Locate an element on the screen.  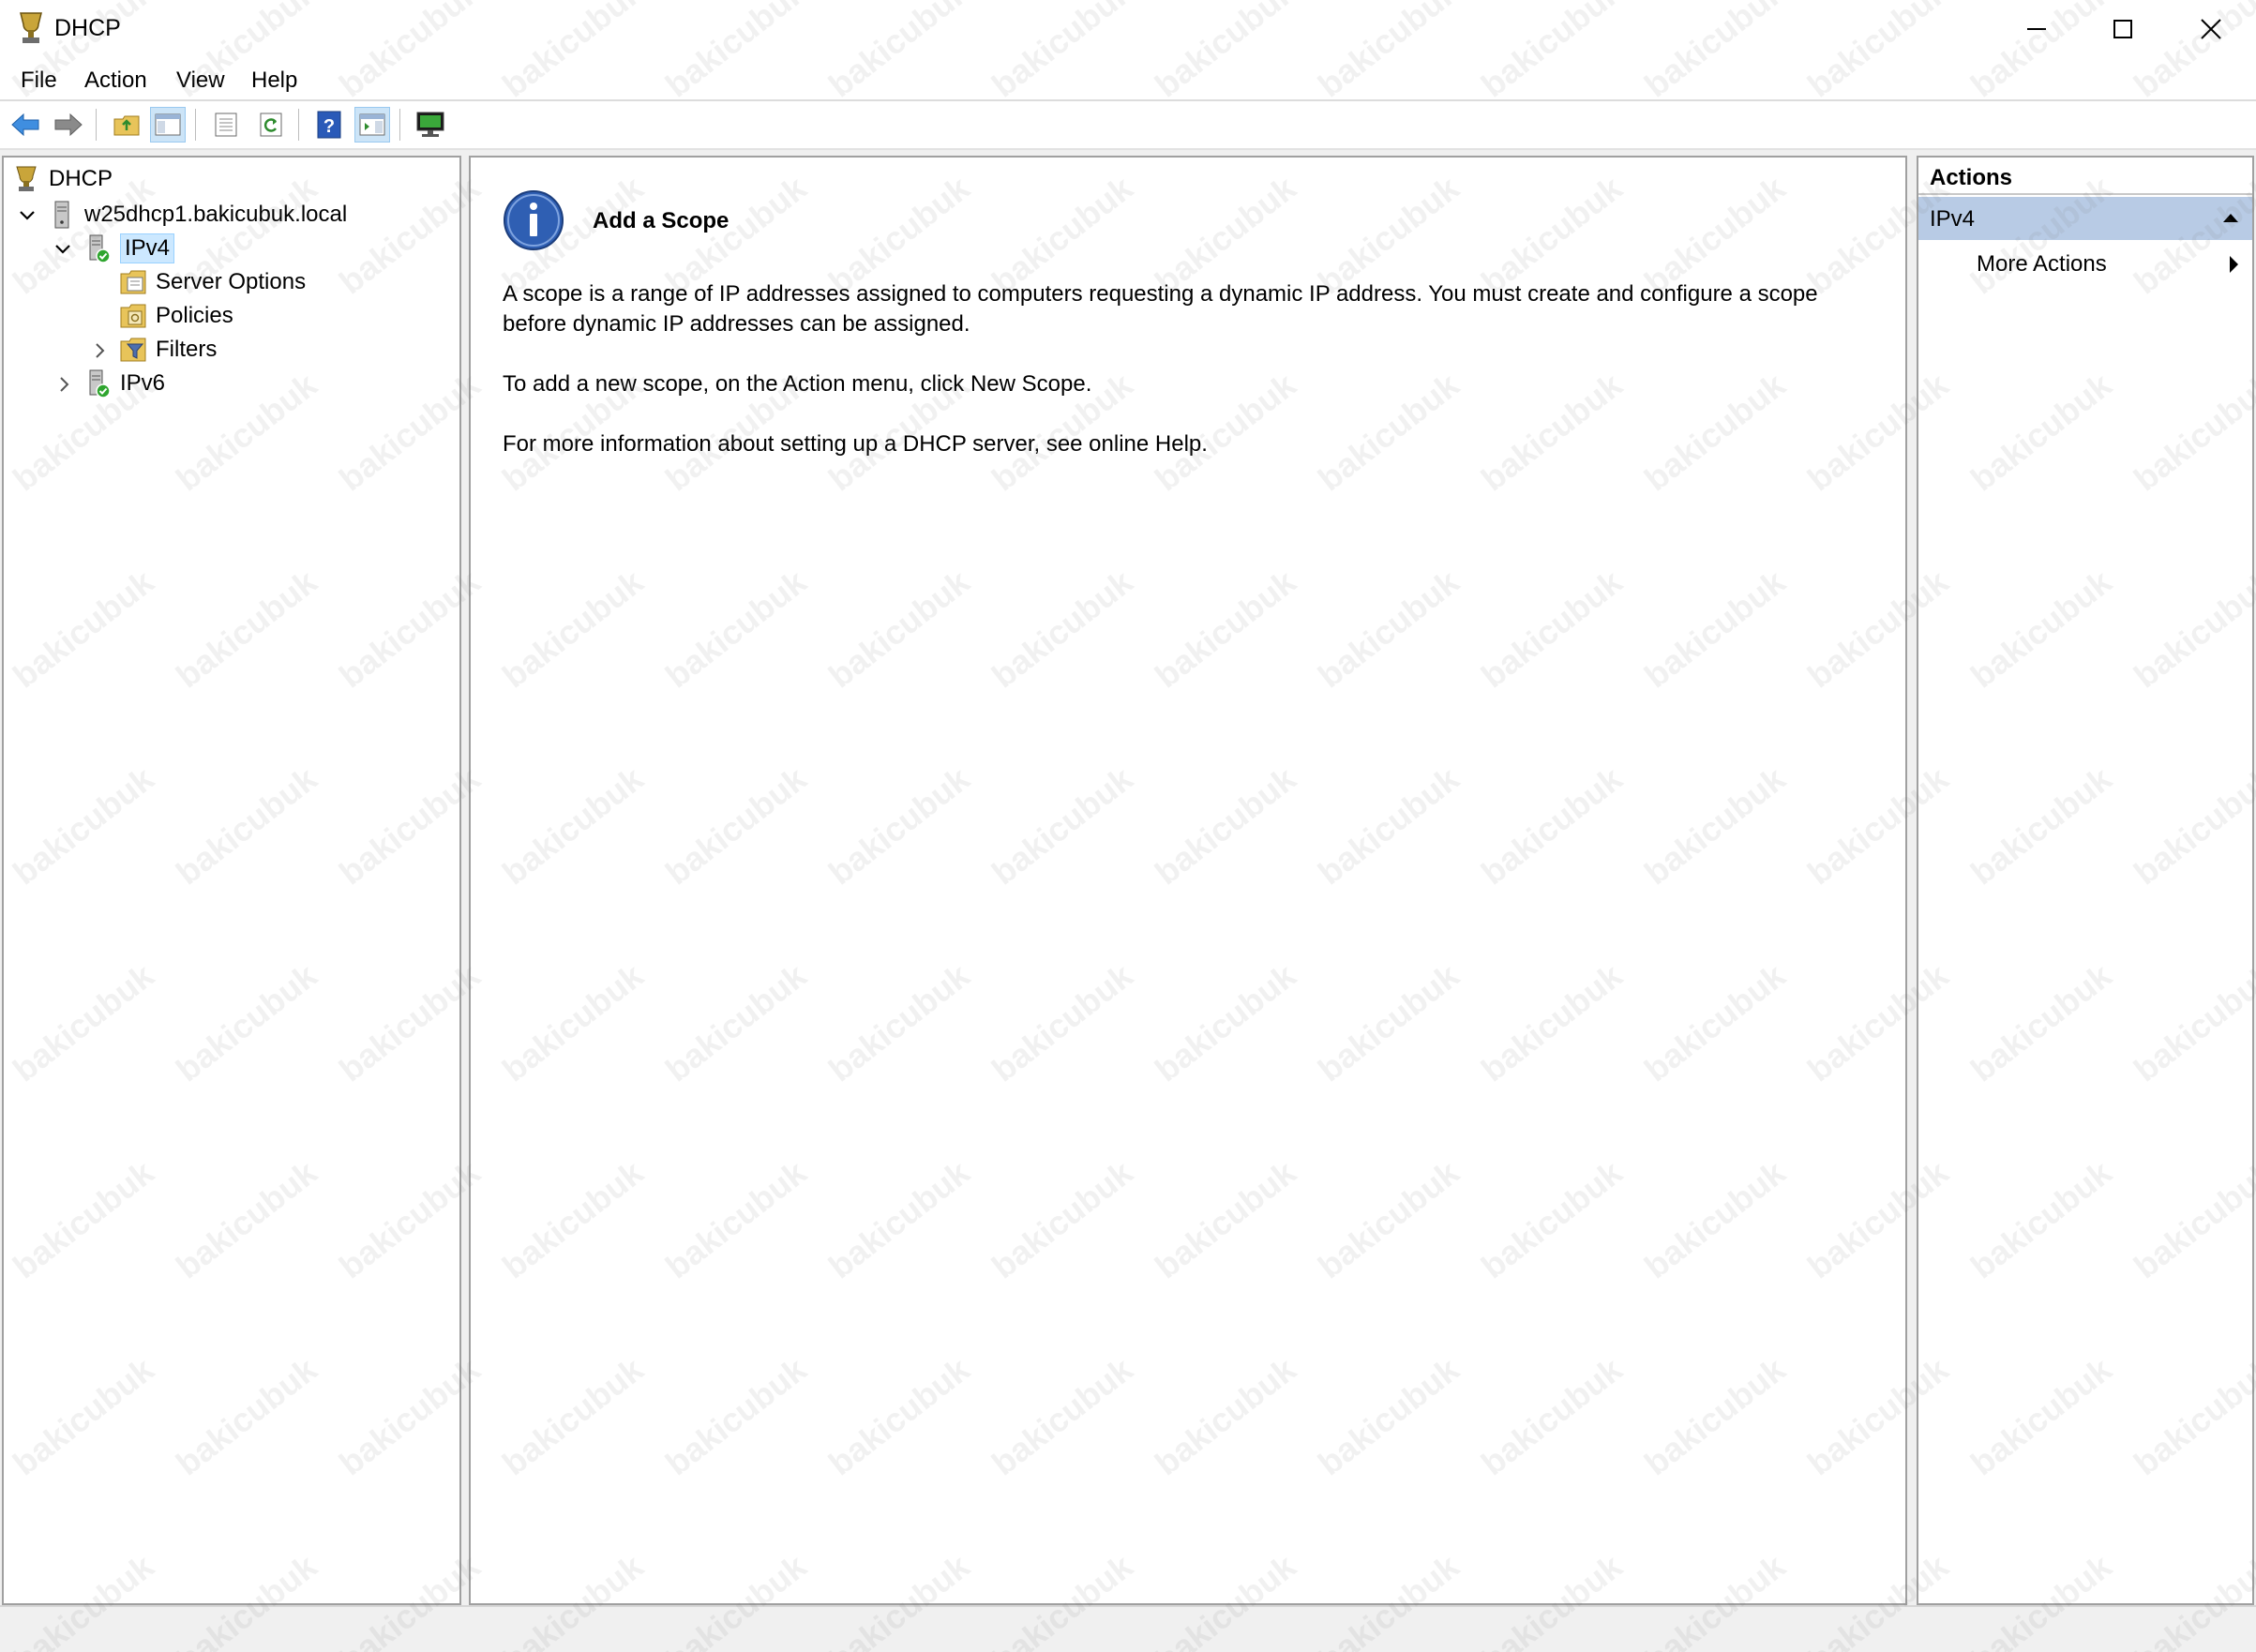
dhcp-server-monitor-icon is located at coordinates (430, 124).